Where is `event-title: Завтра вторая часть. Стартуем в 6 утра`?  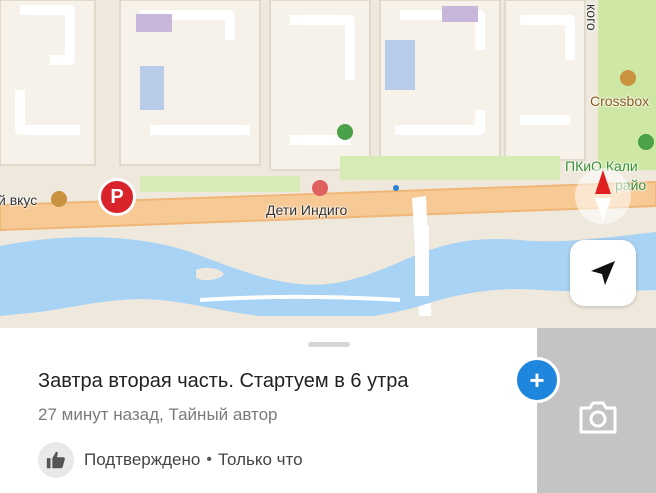 event-title: Завтра вторая часть. Стартуем в 6 утра is located at coordinates (223, 381).